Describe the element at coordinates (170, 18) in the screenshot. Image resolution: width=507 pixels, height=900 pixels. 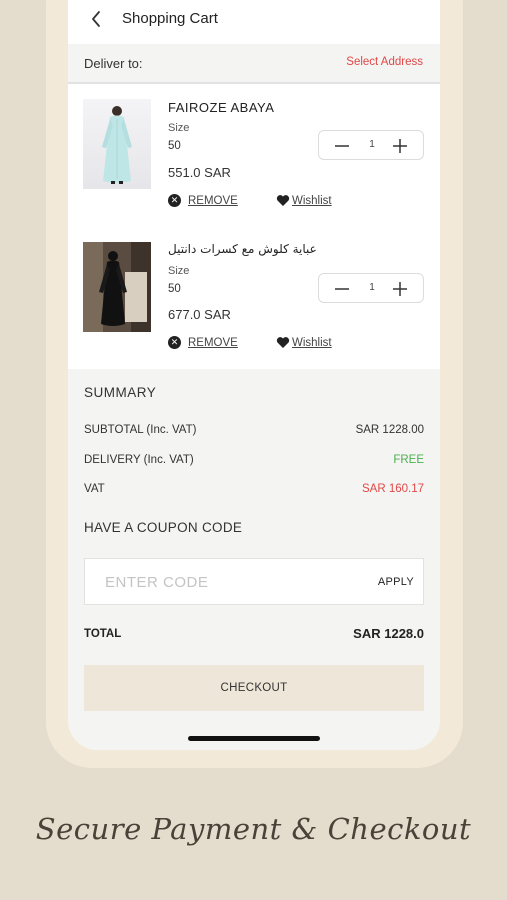
I see `page-title: Shopping Cart` at that location.